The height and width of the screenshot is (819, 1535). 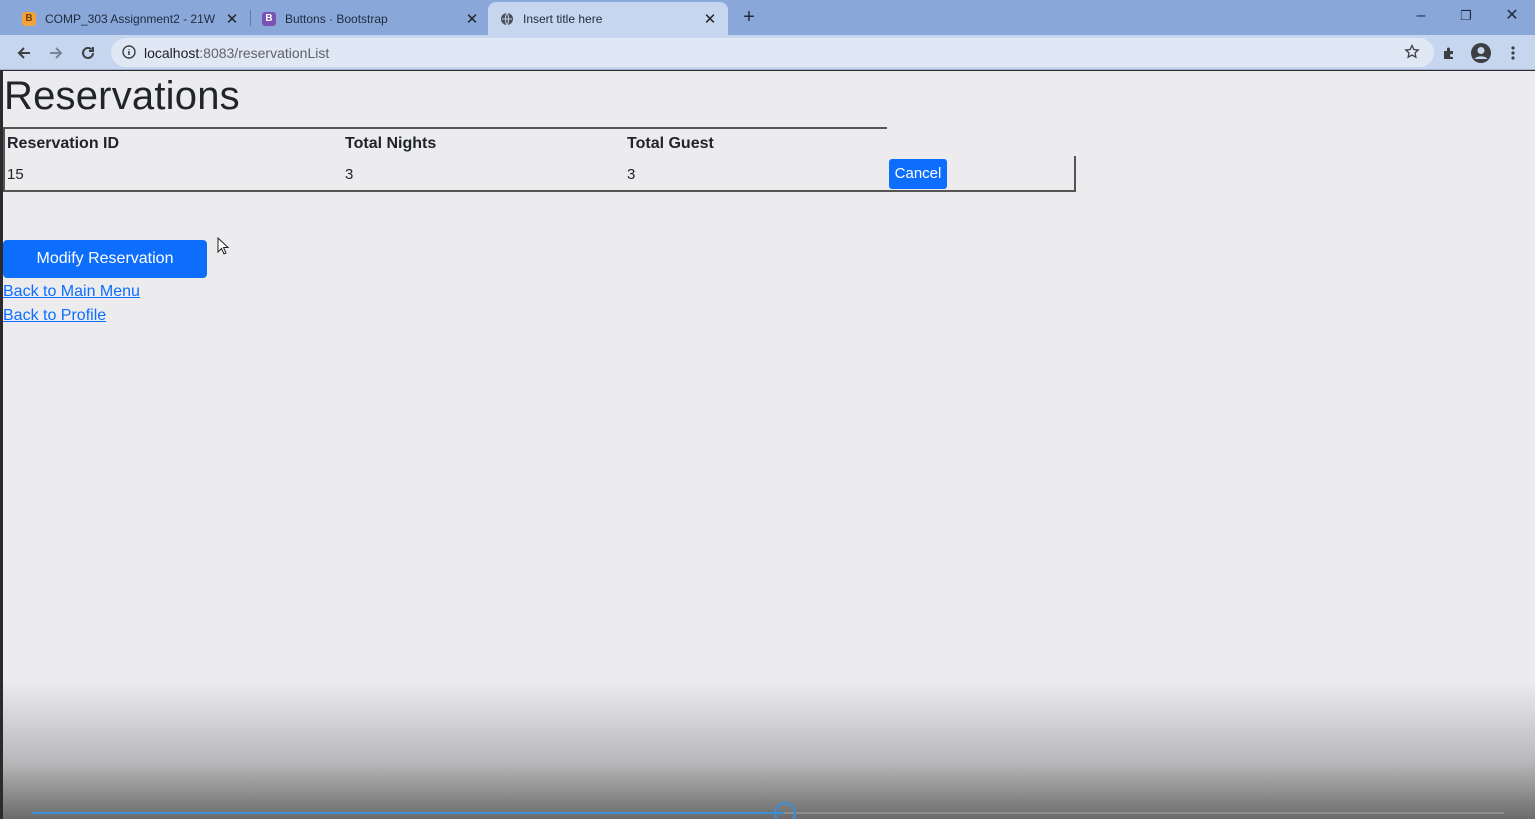 What do you see at coordinates (24, 53) in the screenshot?
I see `back-icon` at bounding box center [24, 53].